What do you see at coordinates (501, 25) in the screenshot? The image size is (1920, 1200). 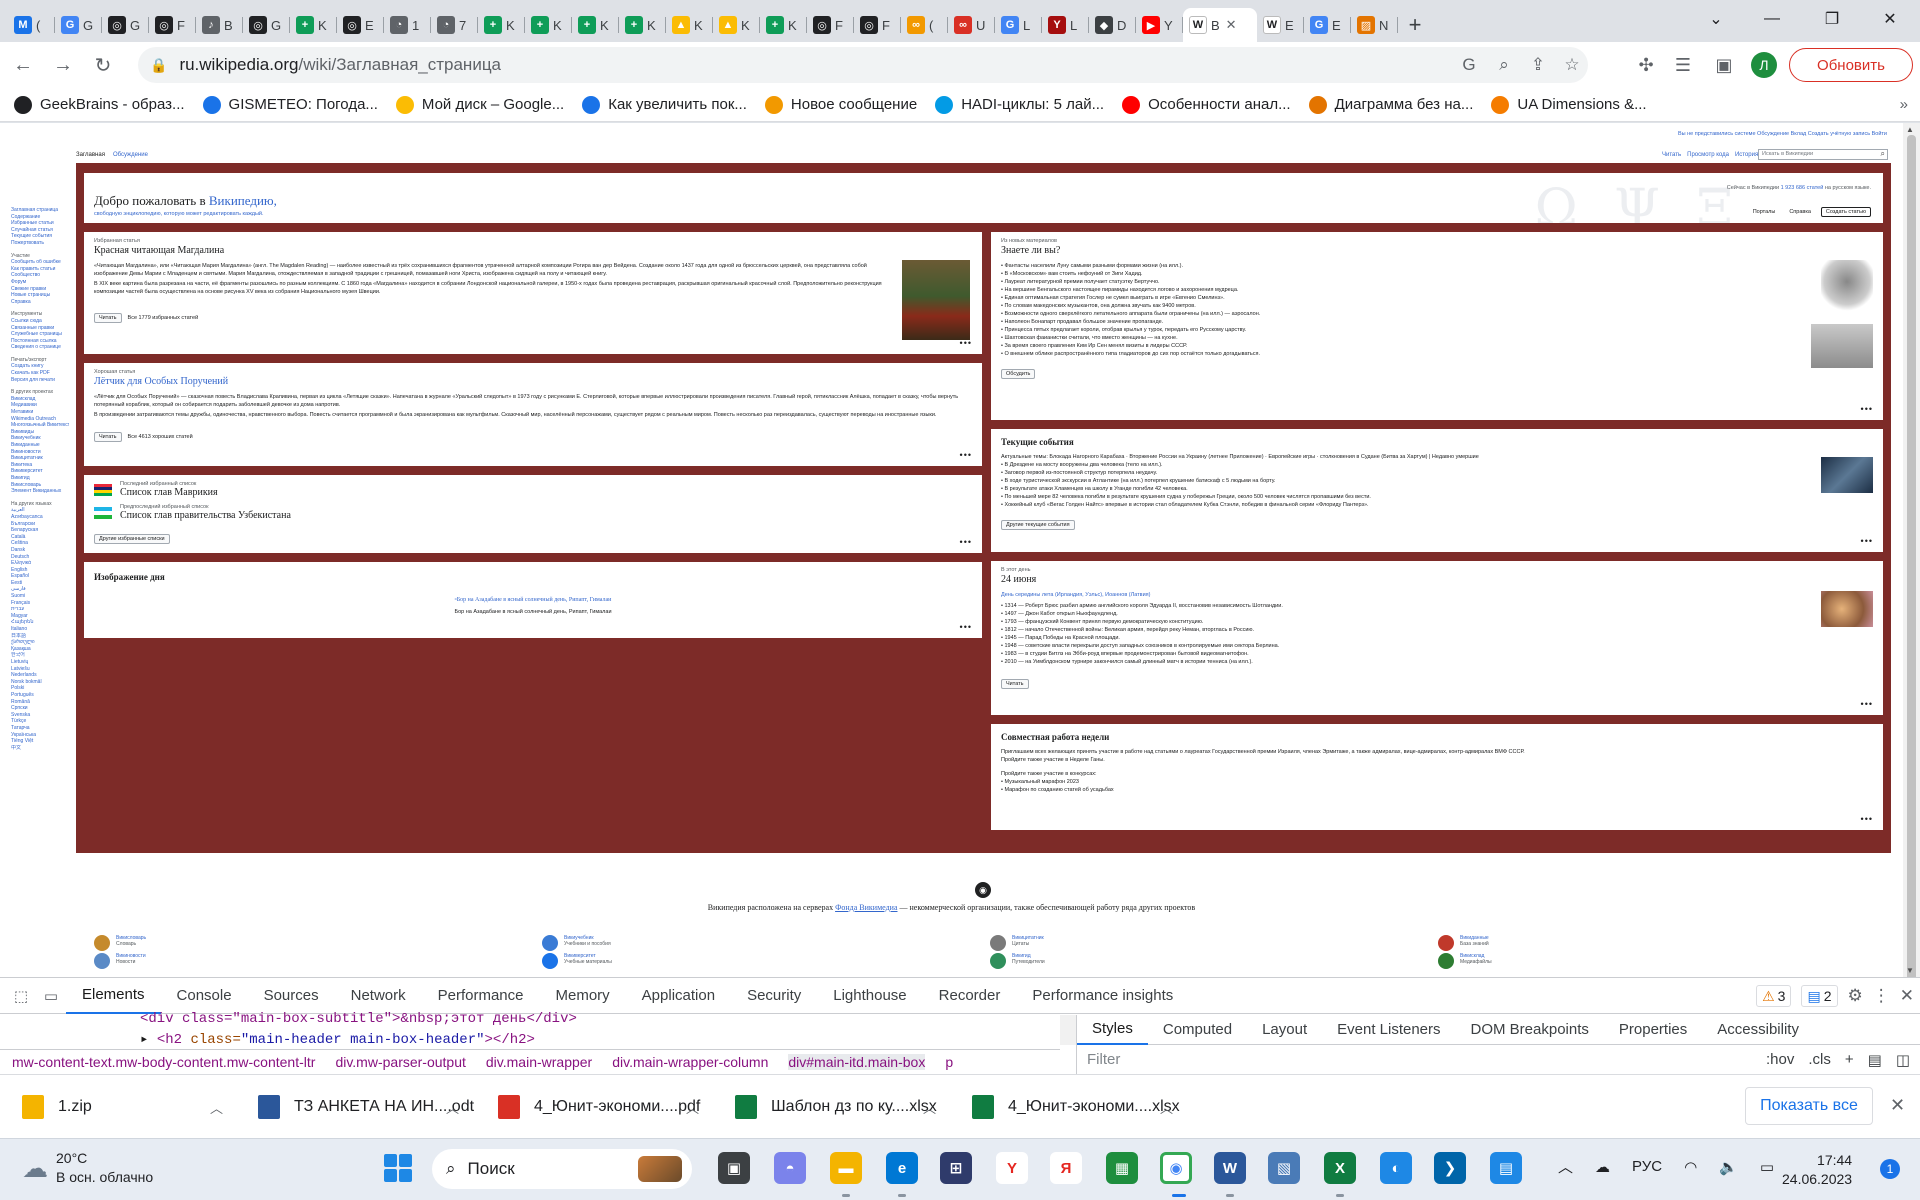 I see `tab-10: + K` at bounding box center [501, 25].